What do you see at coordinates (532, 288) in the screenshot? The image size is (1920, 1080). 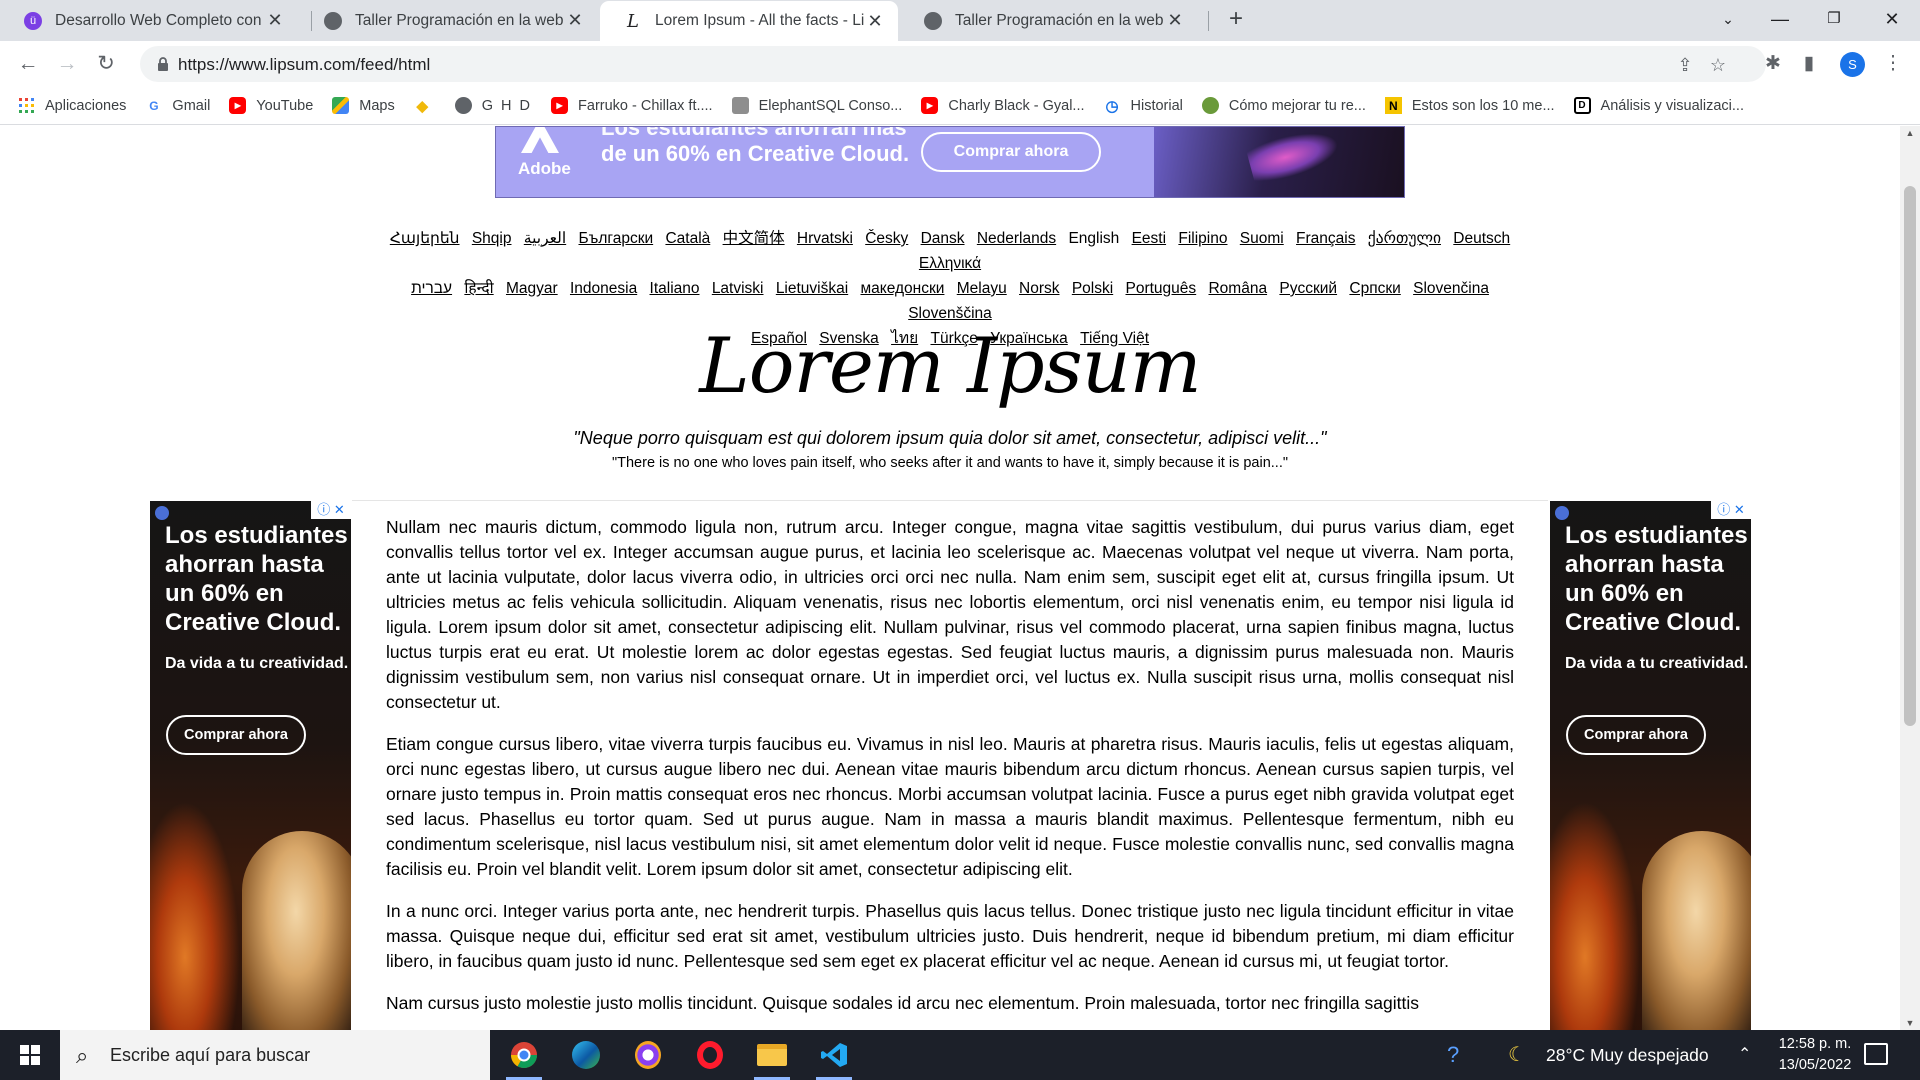 I see `language-link: Magyar` at bounding box center [532, 288].